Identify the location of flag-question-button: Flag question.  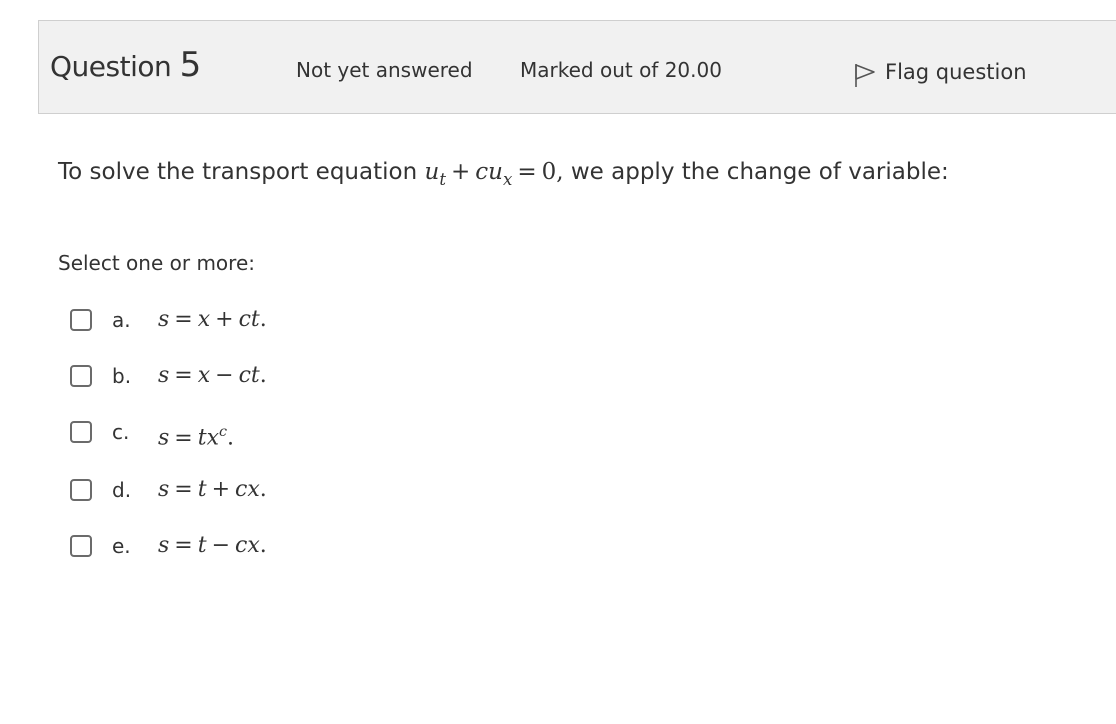
(940, 72).